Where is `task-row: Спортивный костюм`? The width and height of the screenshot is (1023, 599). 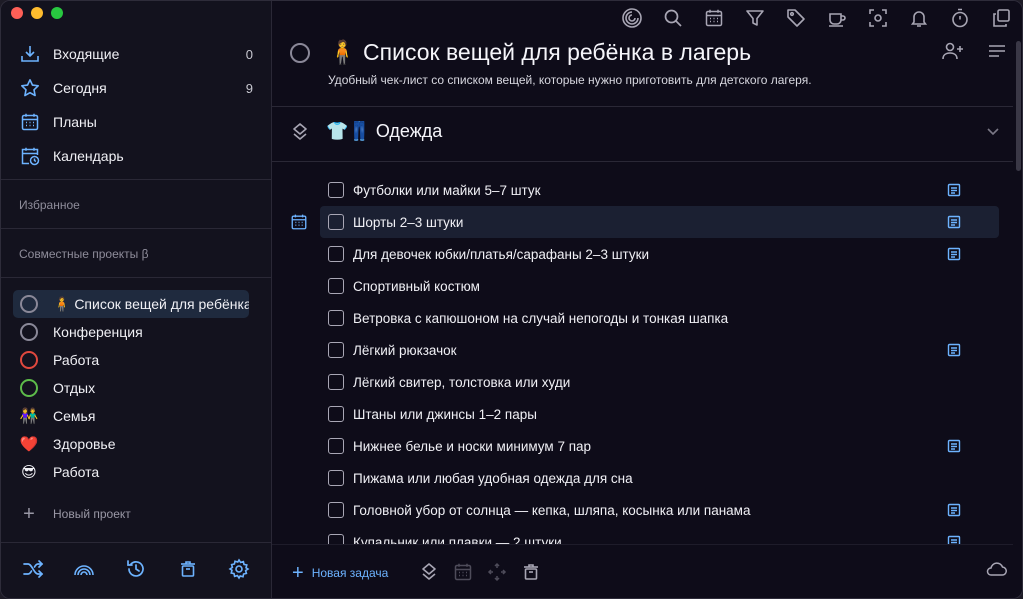
task-row: Спортивный костюм is located at coordinates (659, 286).